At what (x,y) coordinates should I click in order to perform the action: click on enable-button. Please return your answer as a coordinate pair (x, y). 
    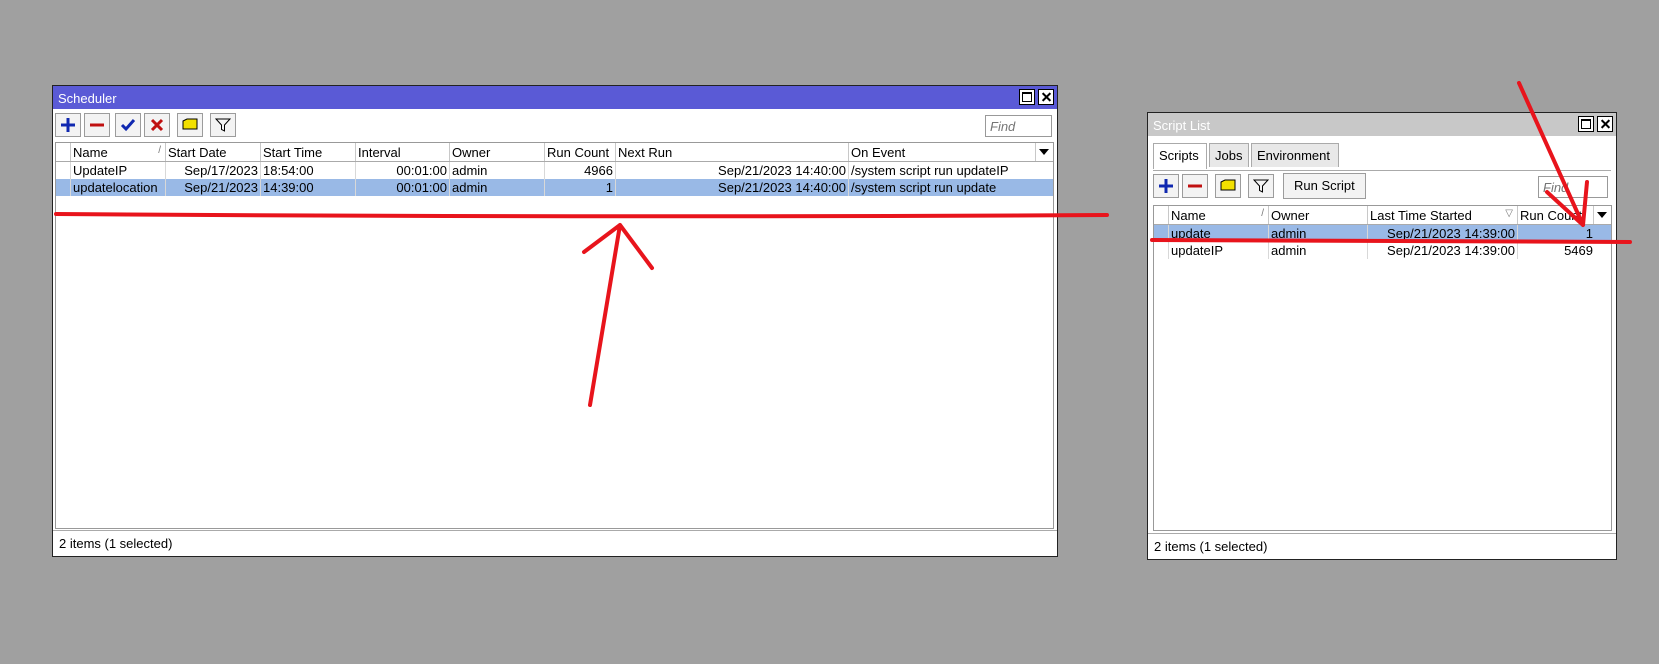
    Looking at the image, I should click on (128, 125).